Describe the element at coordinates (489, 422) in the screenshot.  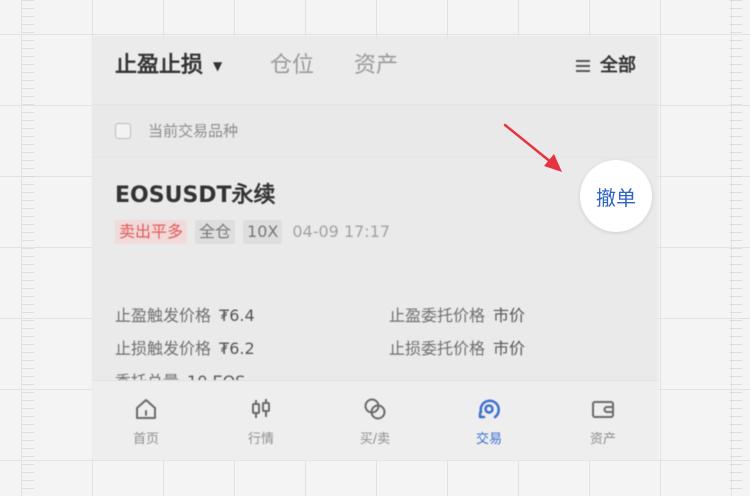
I see `nav-trade: 交易` at that location.